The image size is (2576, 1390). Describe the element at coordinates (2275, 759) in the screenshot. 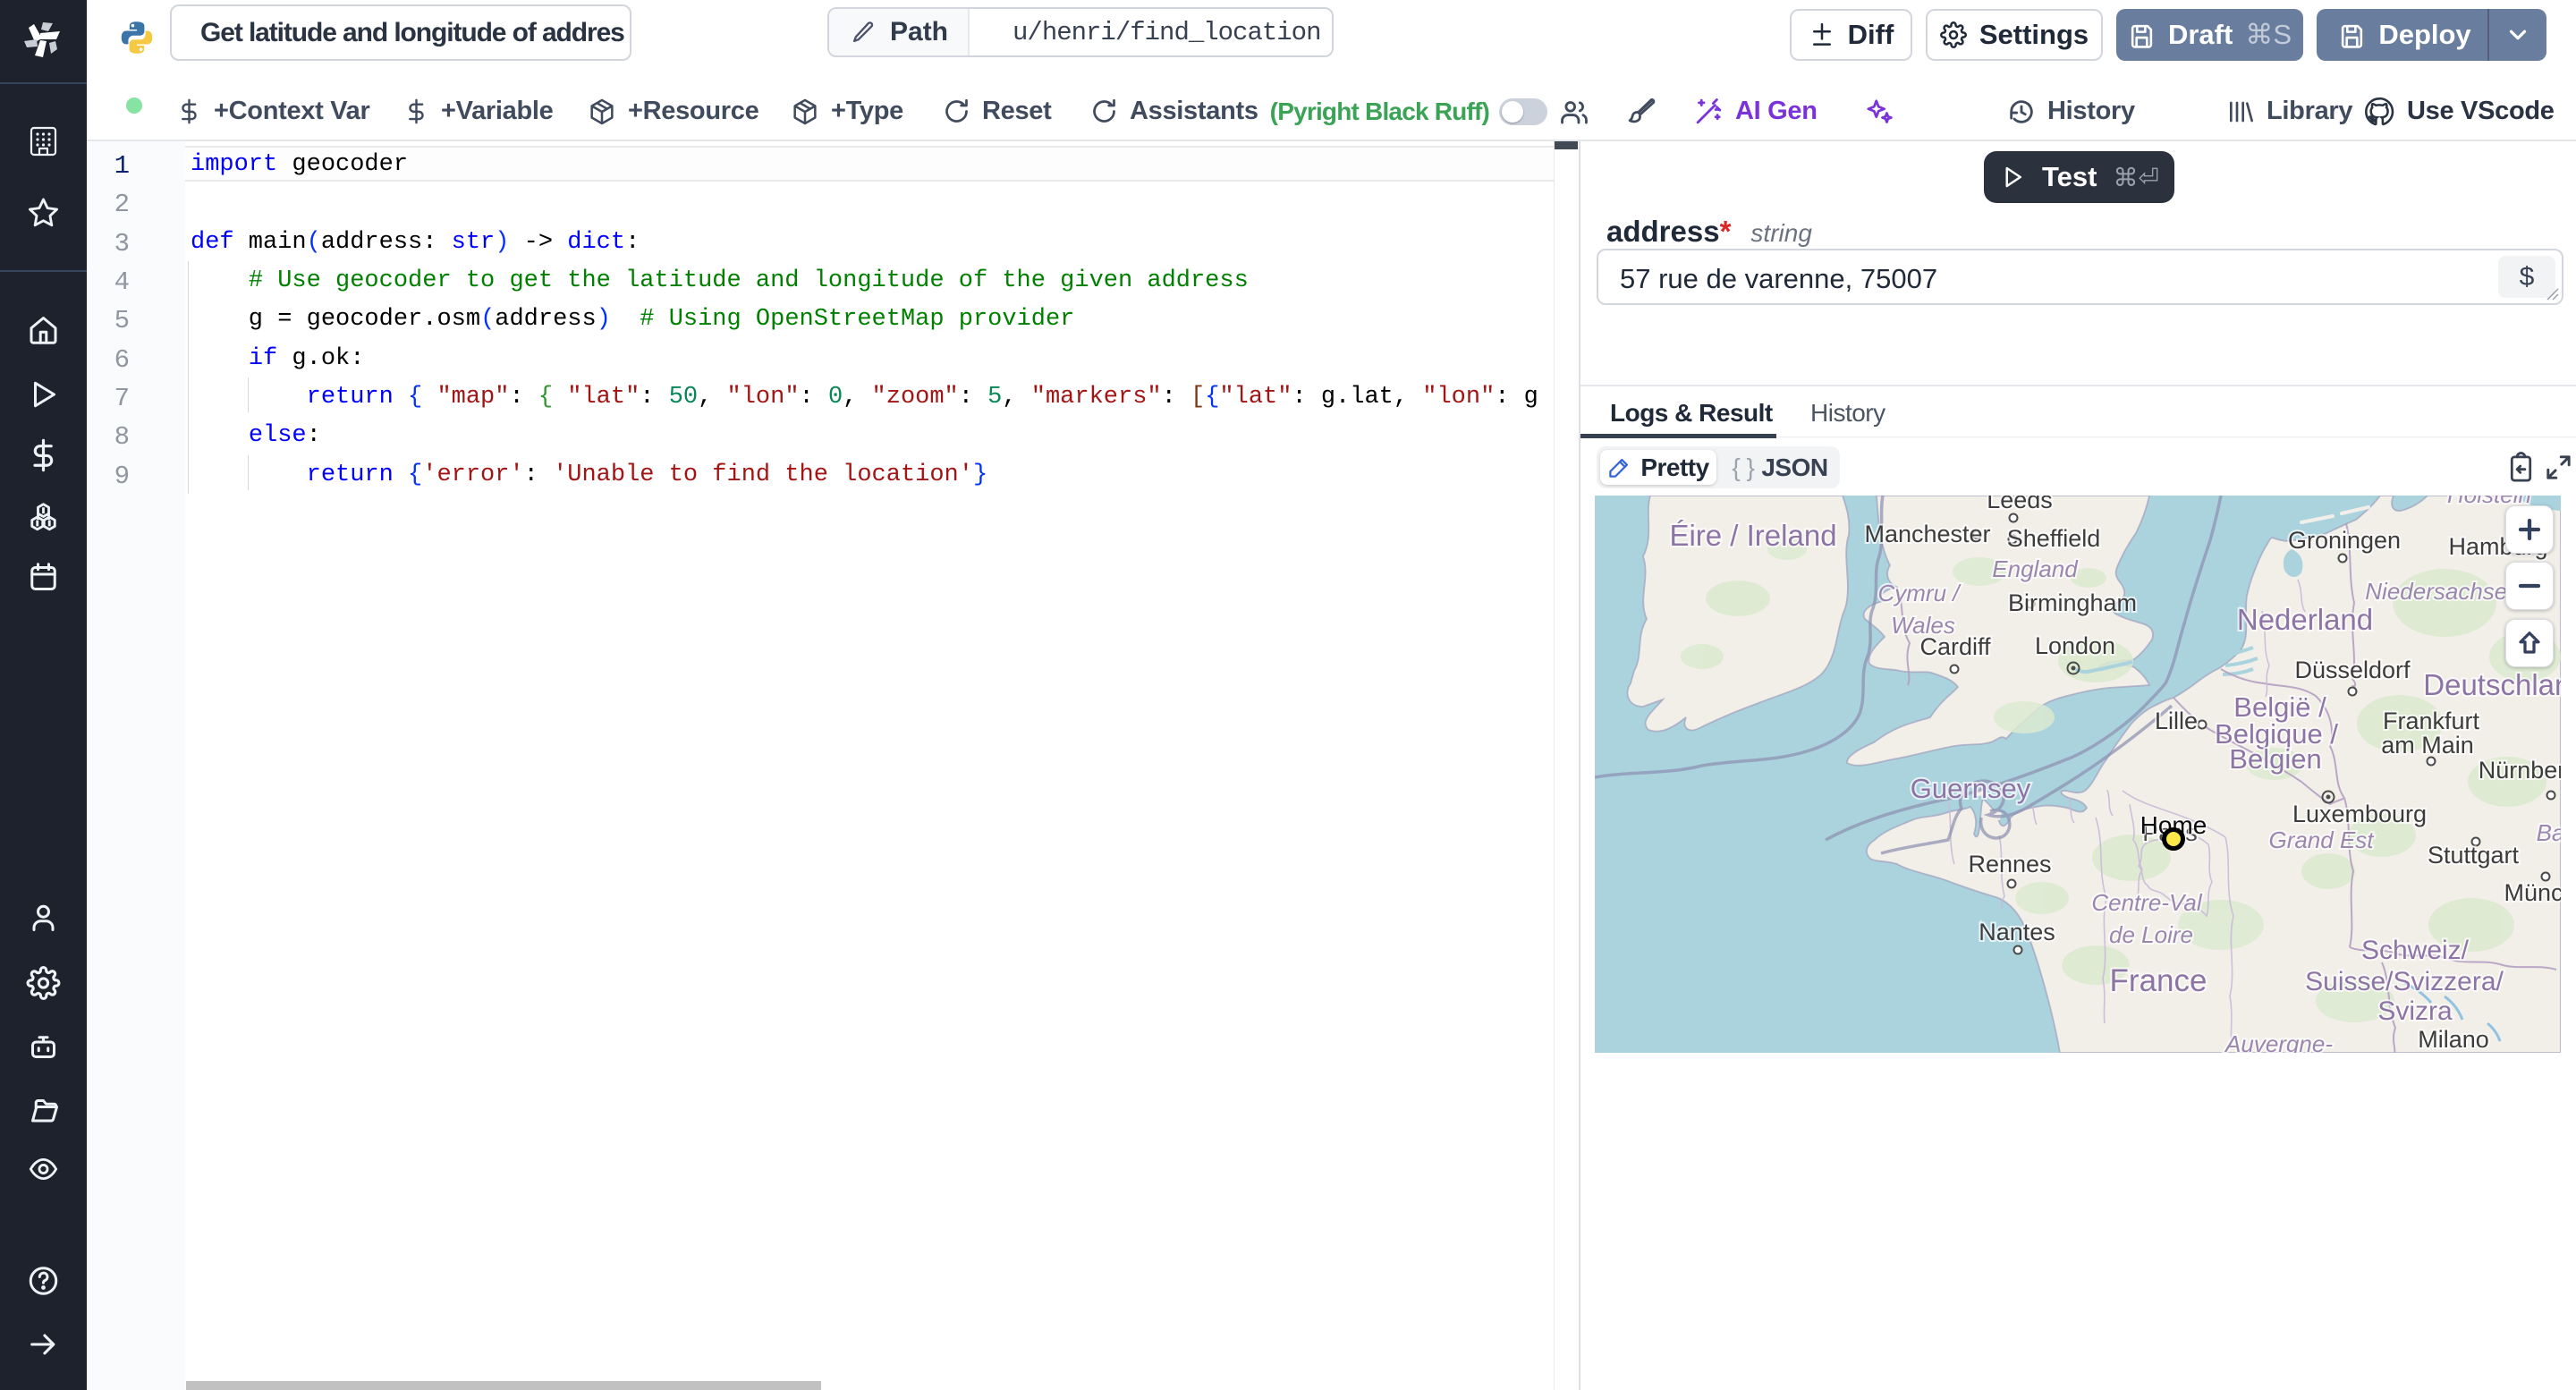

I see `svg-text: Belgien` at that location.